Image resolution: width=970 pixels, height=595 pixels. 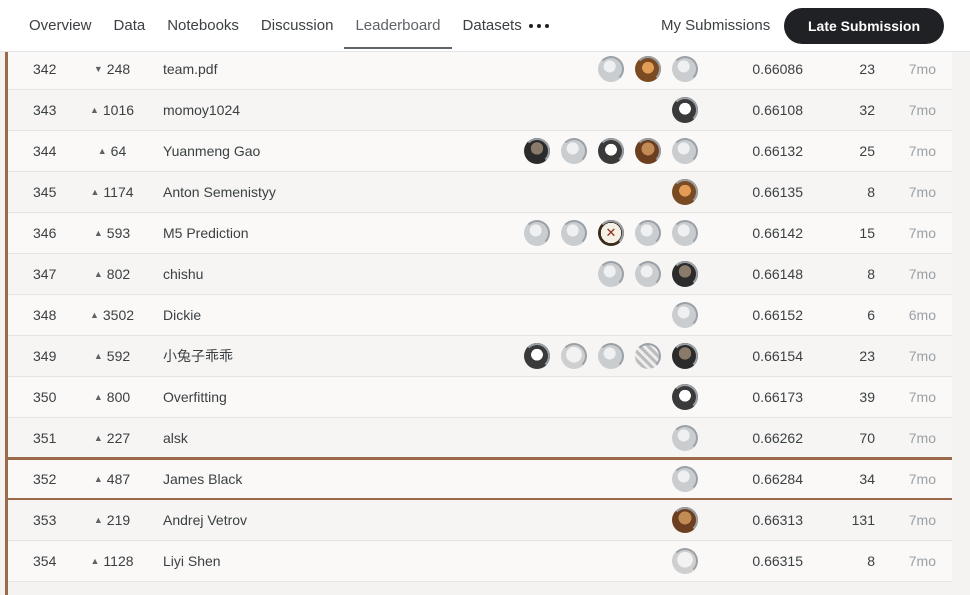 What do you see at coordinates (480, 274) in the screenshot?
I see `table-row: 347 ▲ 802 chishu 0.66148 8 7mo` at bounding box center [480, 274].